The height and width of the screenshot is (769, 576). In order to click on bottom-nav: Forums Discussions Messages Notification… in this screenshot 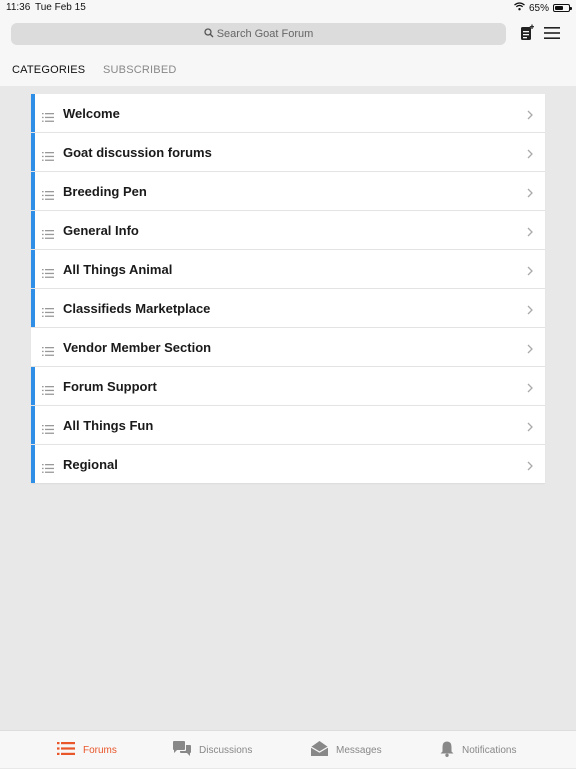, I will do `click(288, 749)`.